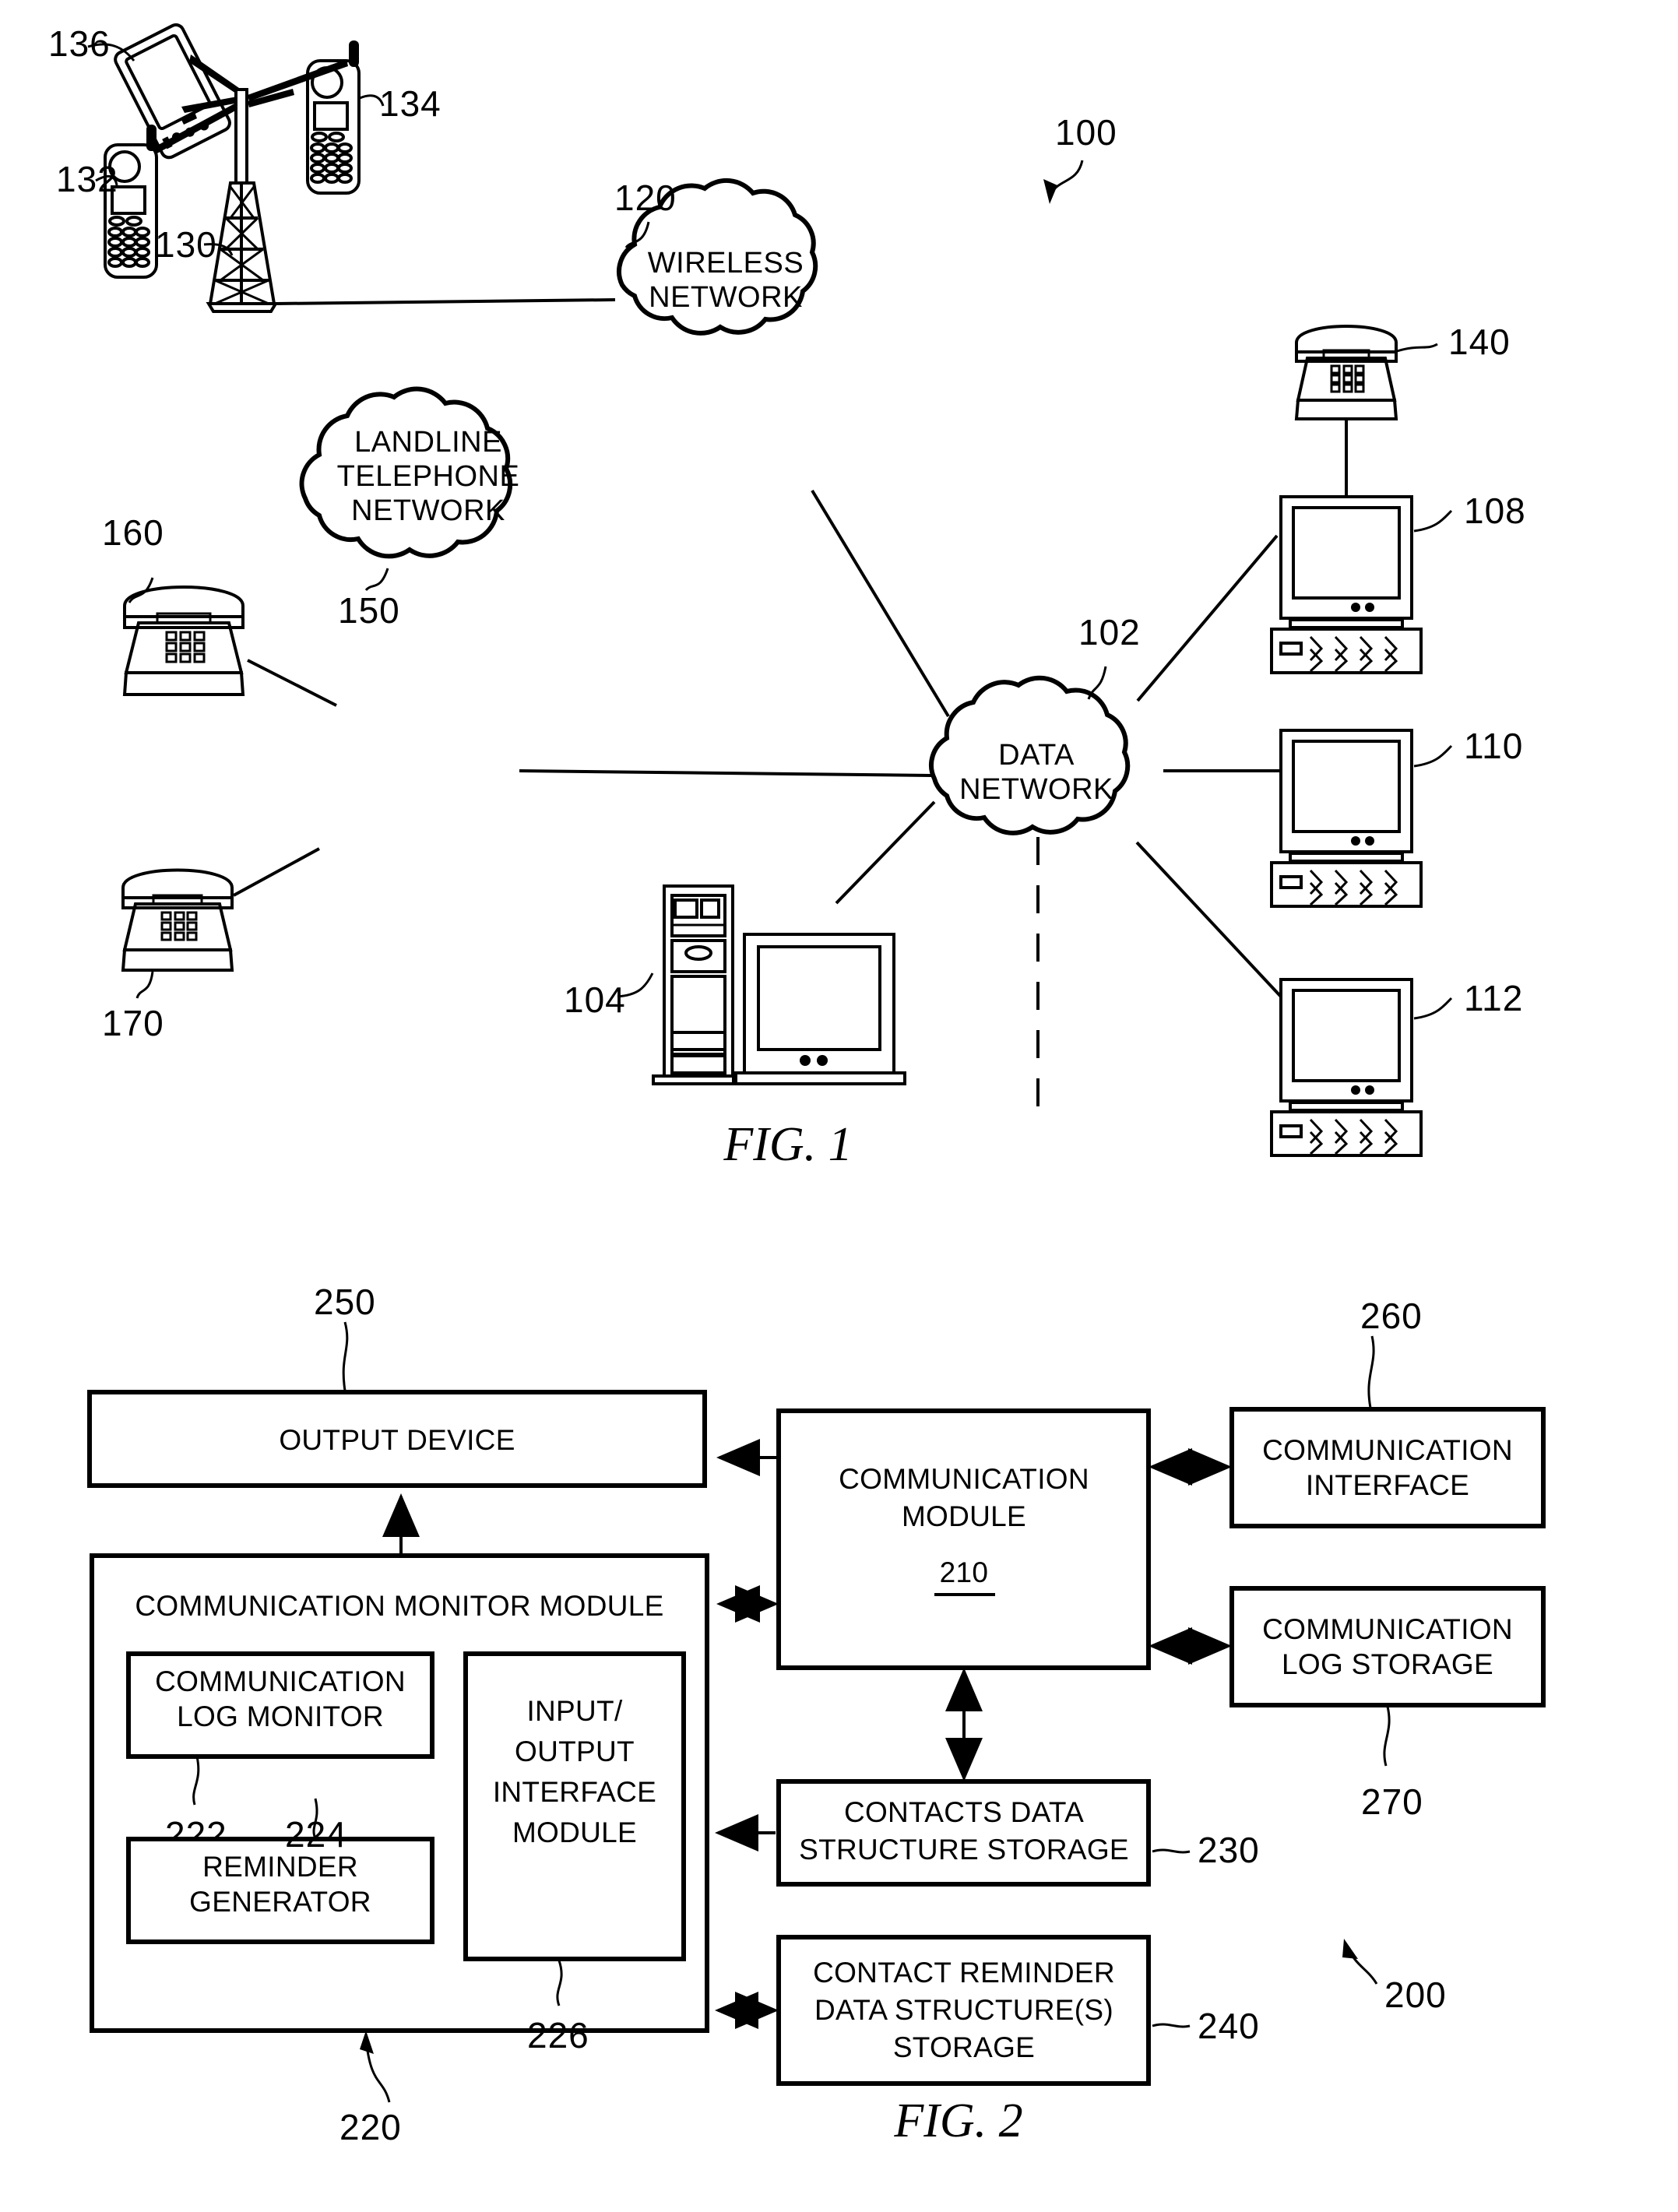 This screenshot has height=2212, width=1678. Describe the element at coordinates (1391, 1316) in the screenshot. I see `ref-number-260: 260` at that location.